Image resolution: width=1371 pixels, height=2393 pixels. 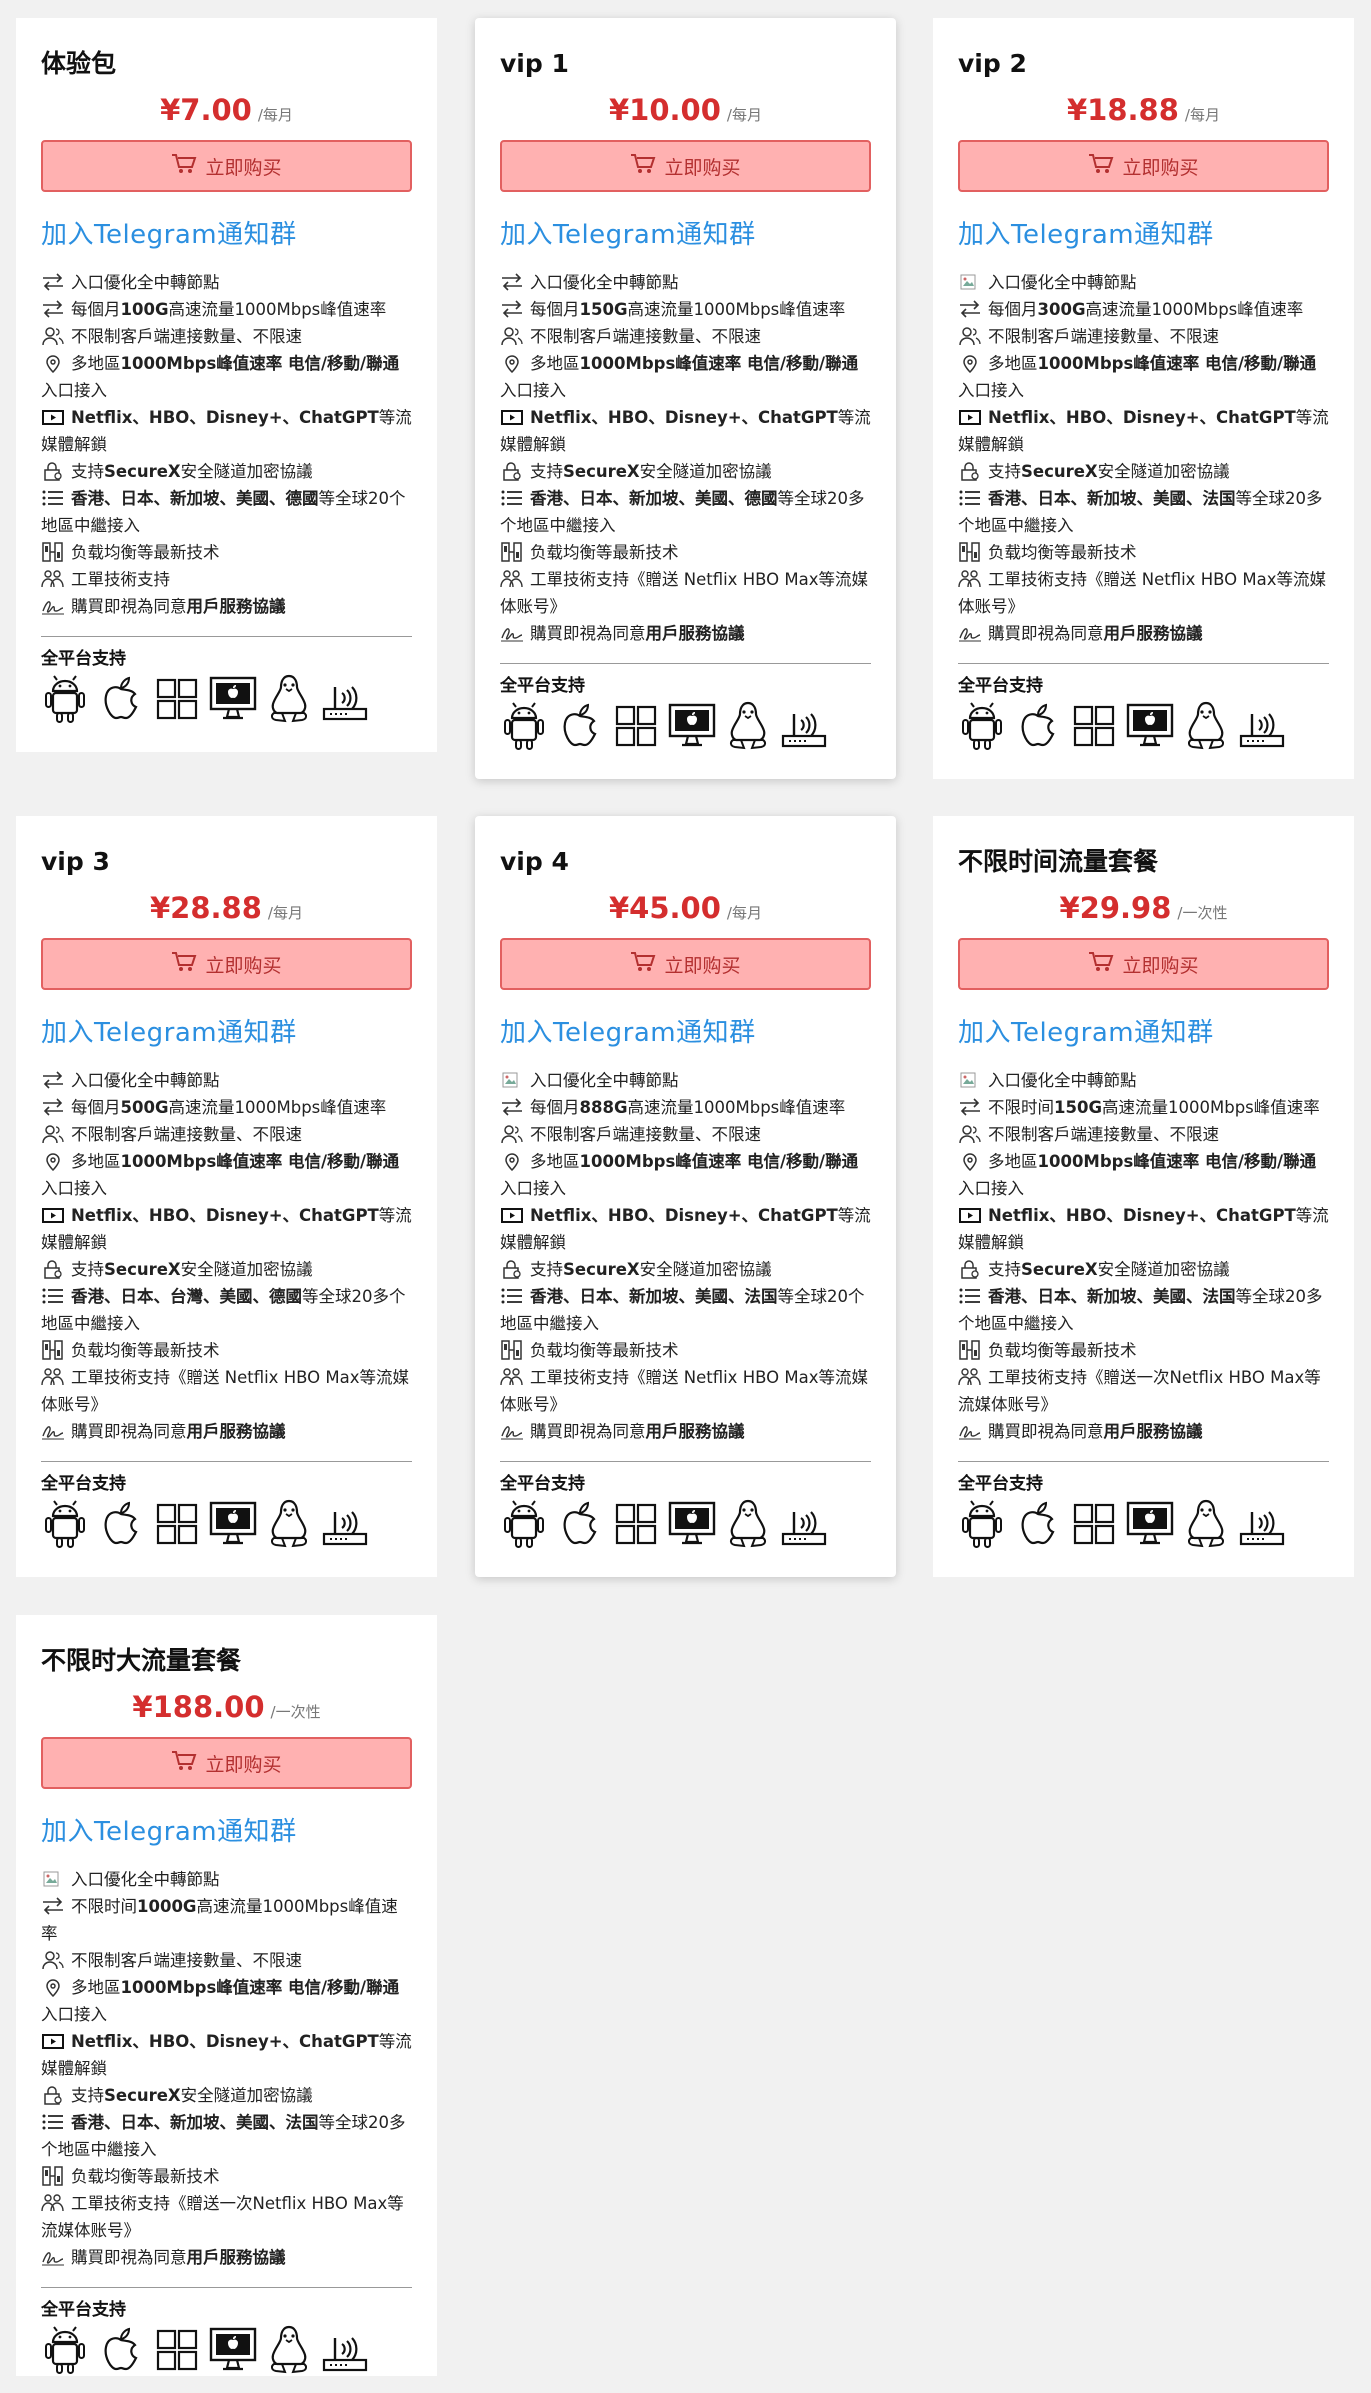 I want to click on feature-text: 不限制客戶端連接數量、不限速, so click(x=186, y=336).